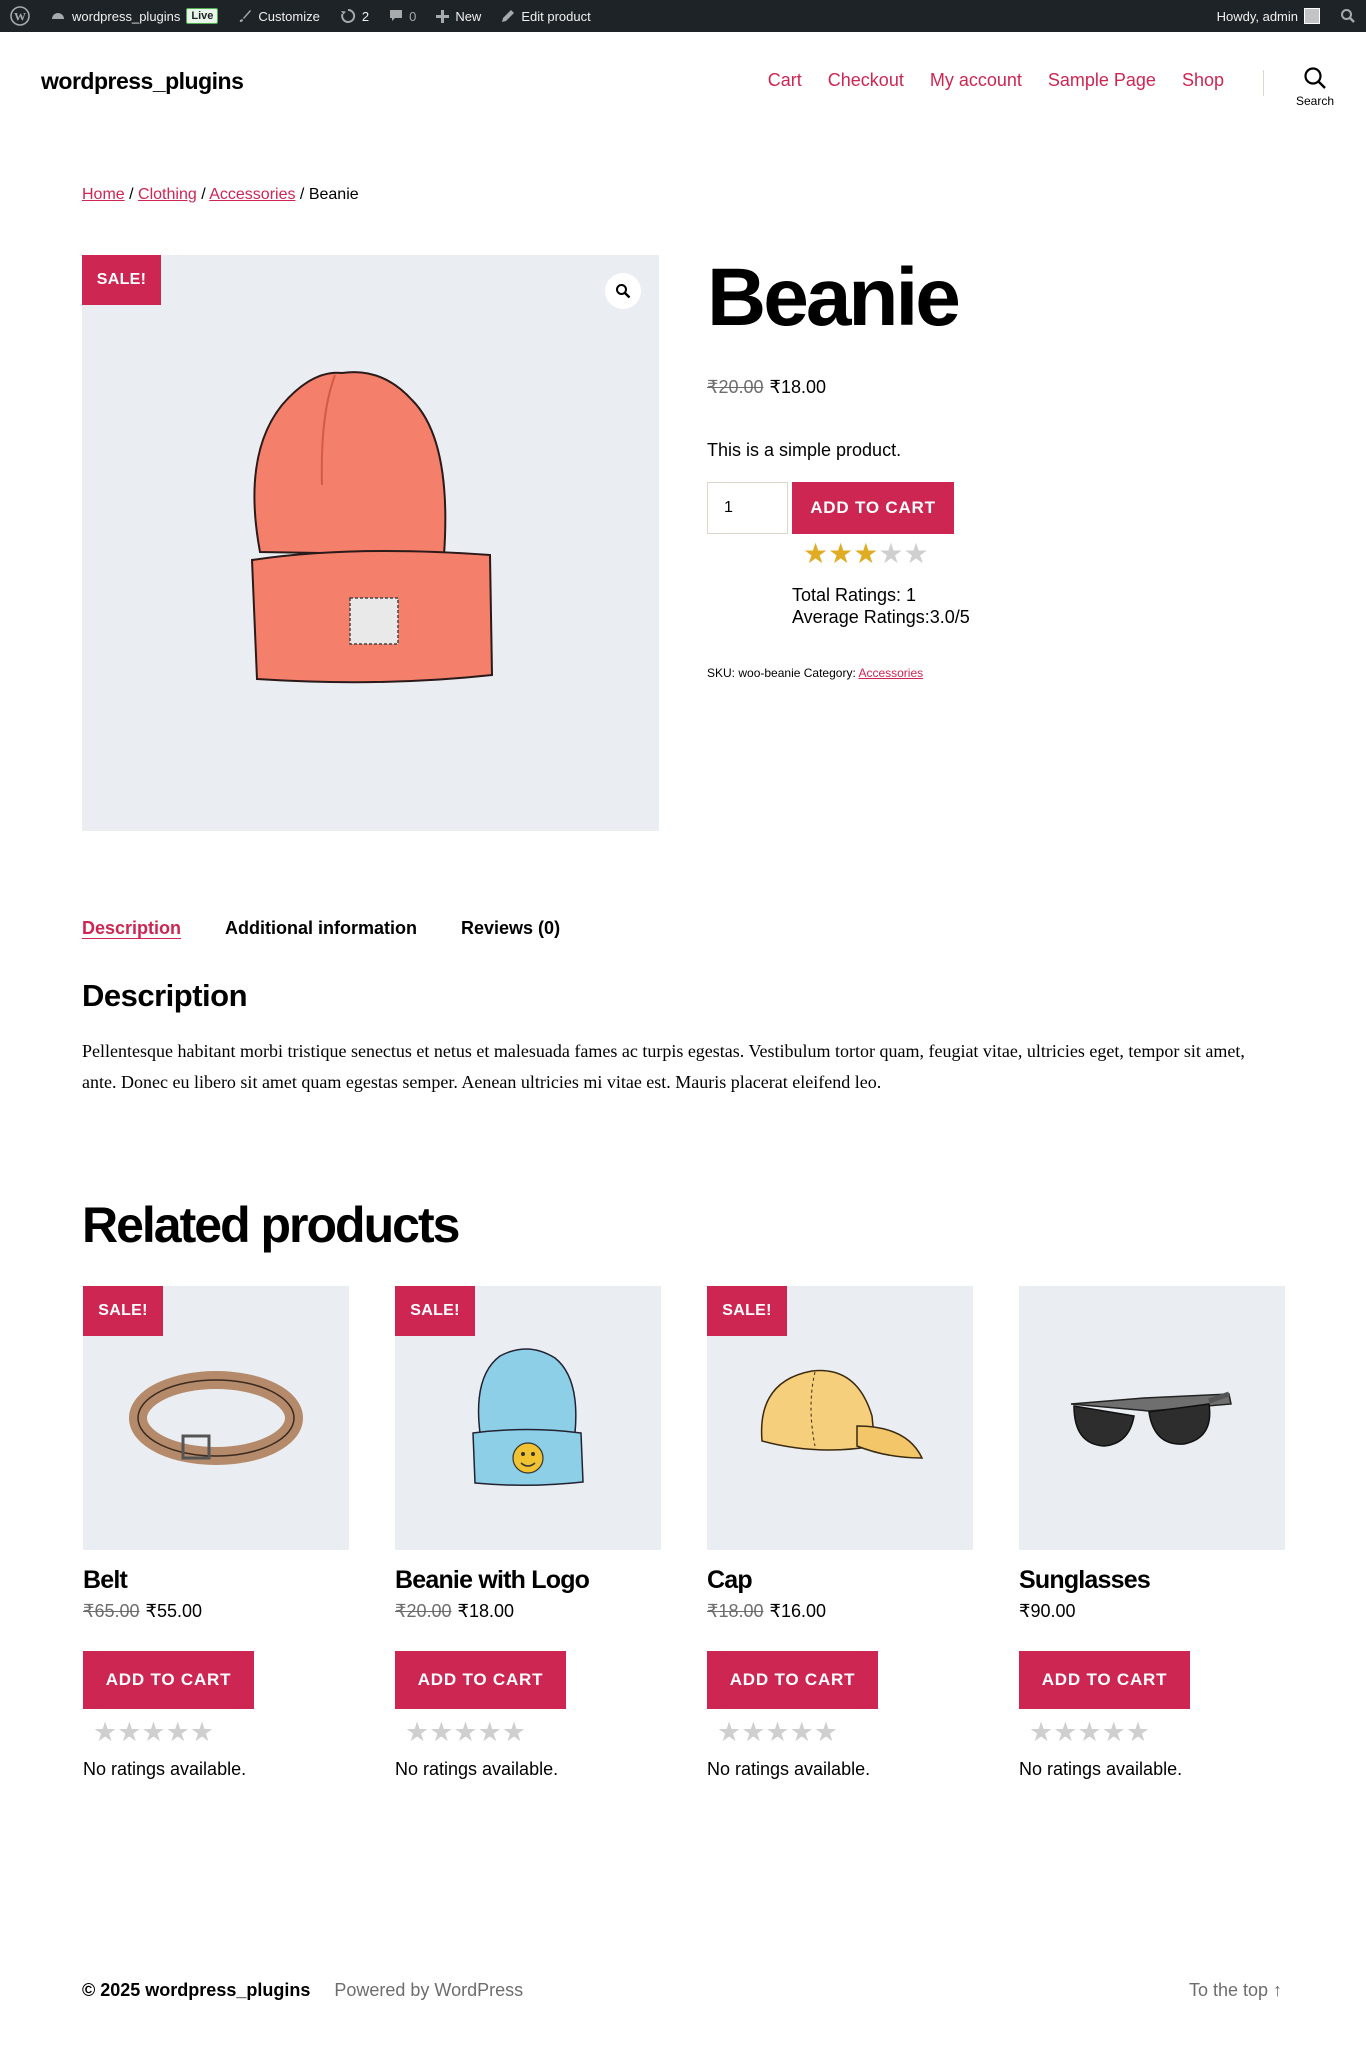 This screenshot has width=1366, height=2051. What do you see at coordinates (252, 194) in the screenshot?
I see `breadcrumb-accessories: Accessories` at bounding box center [252, 194].